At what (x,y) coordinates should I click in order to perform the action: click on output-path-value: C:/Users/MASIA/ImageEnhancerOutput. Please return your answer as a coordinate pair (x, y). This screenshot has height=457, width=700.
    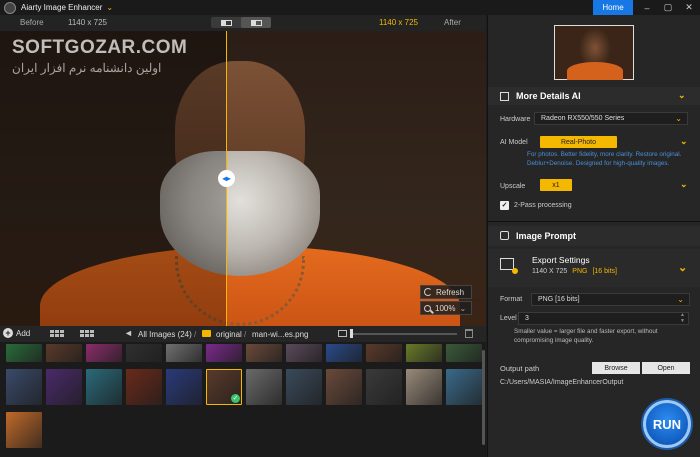
    Looking at the image, I should click on (562, 382).